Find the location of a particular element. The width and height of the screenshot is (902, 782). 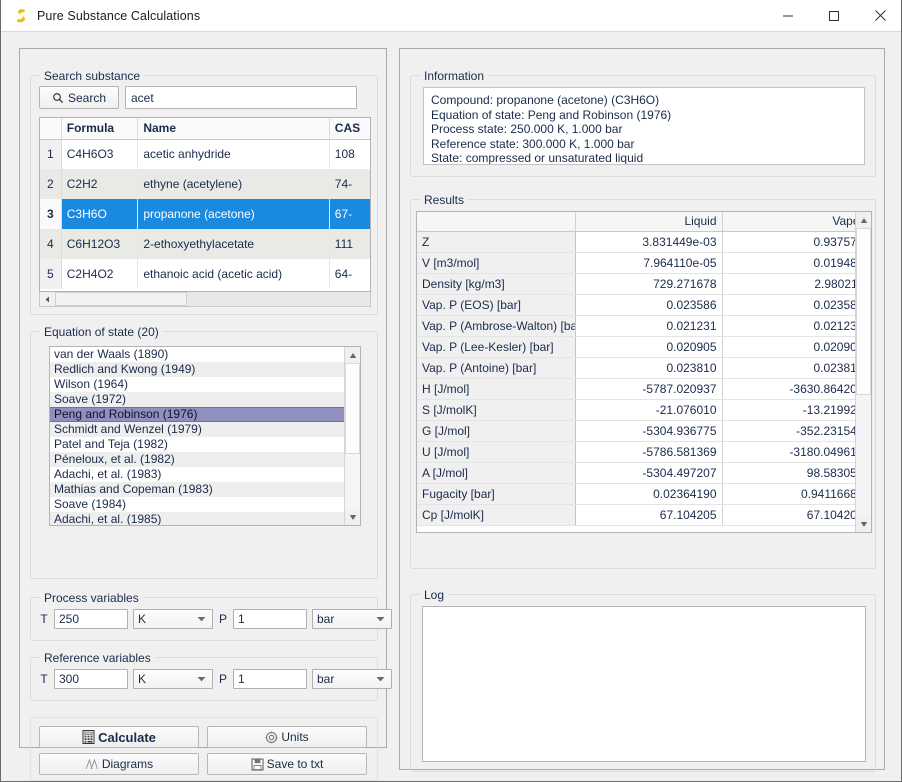

column-header-name: Name is located at coordinates (233, 129).